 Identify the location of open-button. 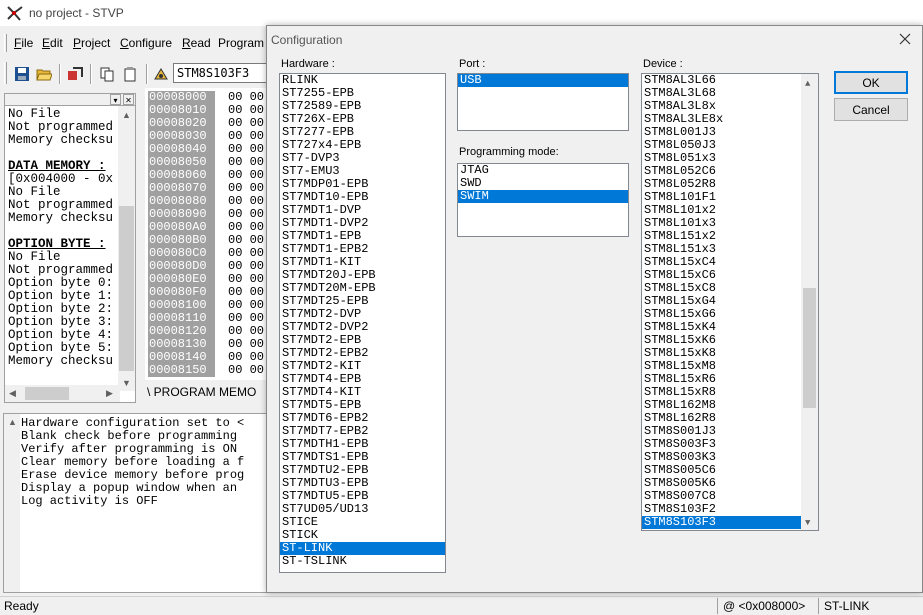
(44, 74).